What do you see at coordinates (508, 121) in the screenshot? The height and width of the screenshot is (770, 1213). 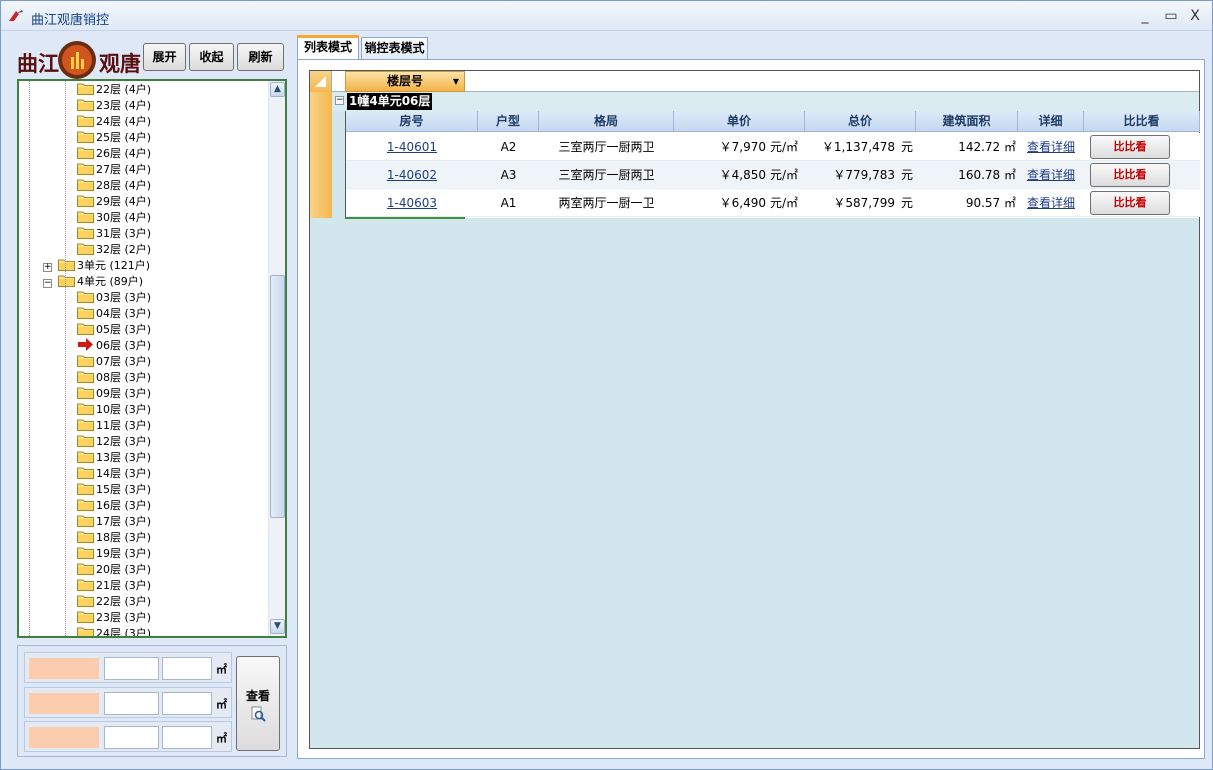 I see `column-header: 户型` at bounding box center [508, 121].